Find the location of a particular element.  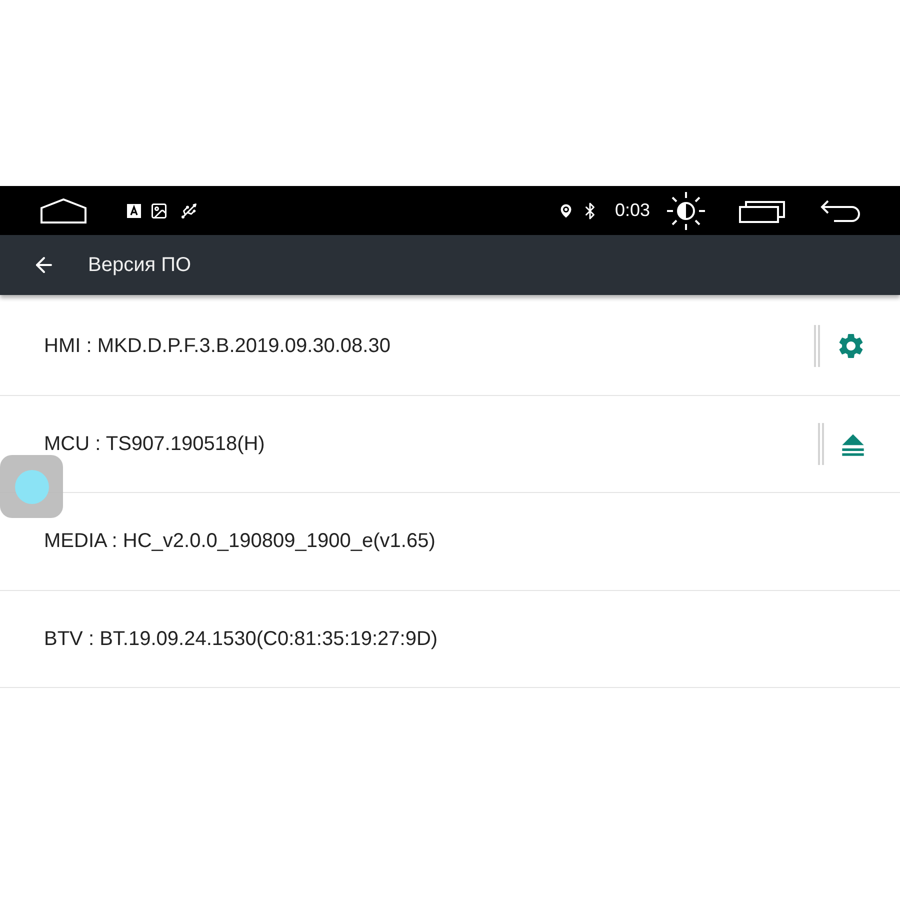

screen-title: Версия ПО is located at coordinates (140, 265).